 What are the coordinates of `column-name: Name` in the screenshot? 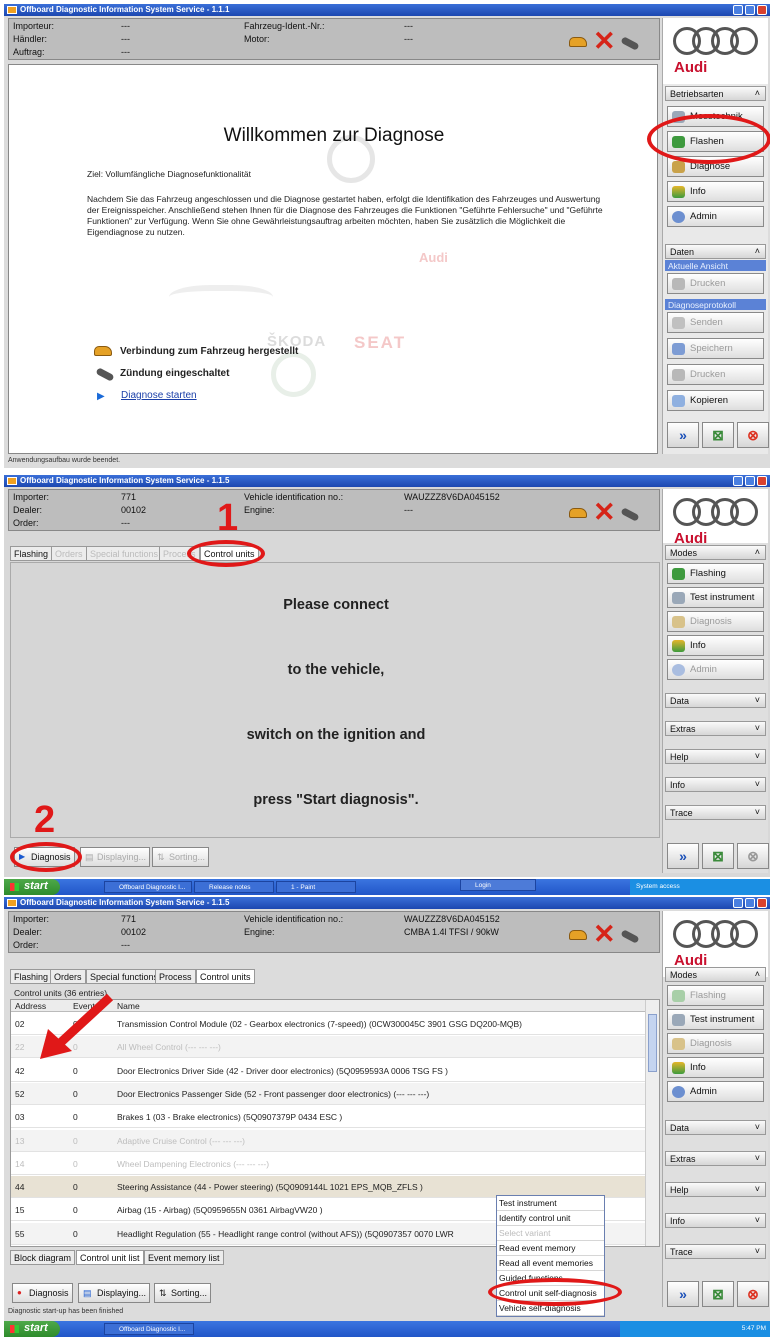 It's located at (128, 1006).